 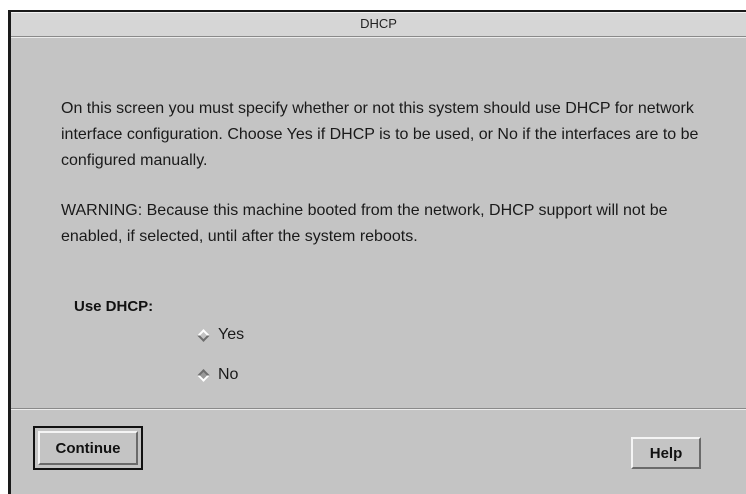 What do you see at coordinates (666, 453) in the screenshot?
I see `help-button: Help` at bounding box center [666, 453].